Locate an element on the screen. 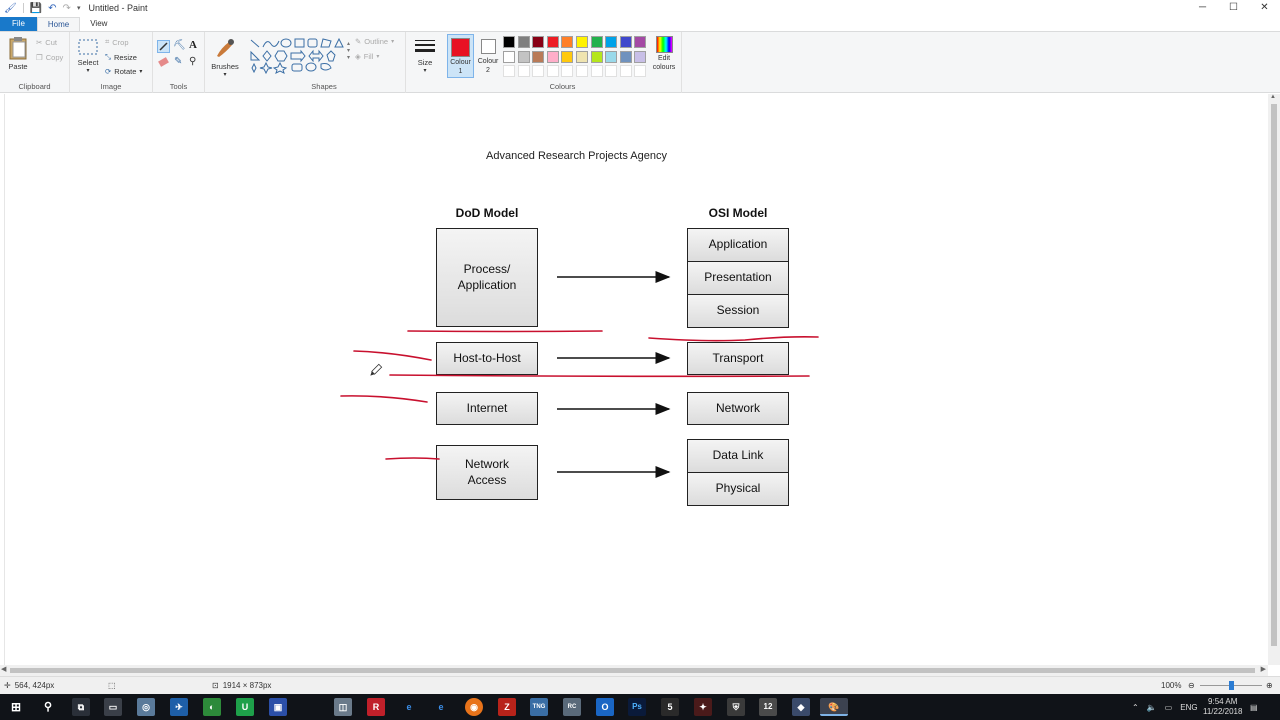 The width and height of the screenshot is (1280, 720). tab-view: View is located at coordinates (98, 24).